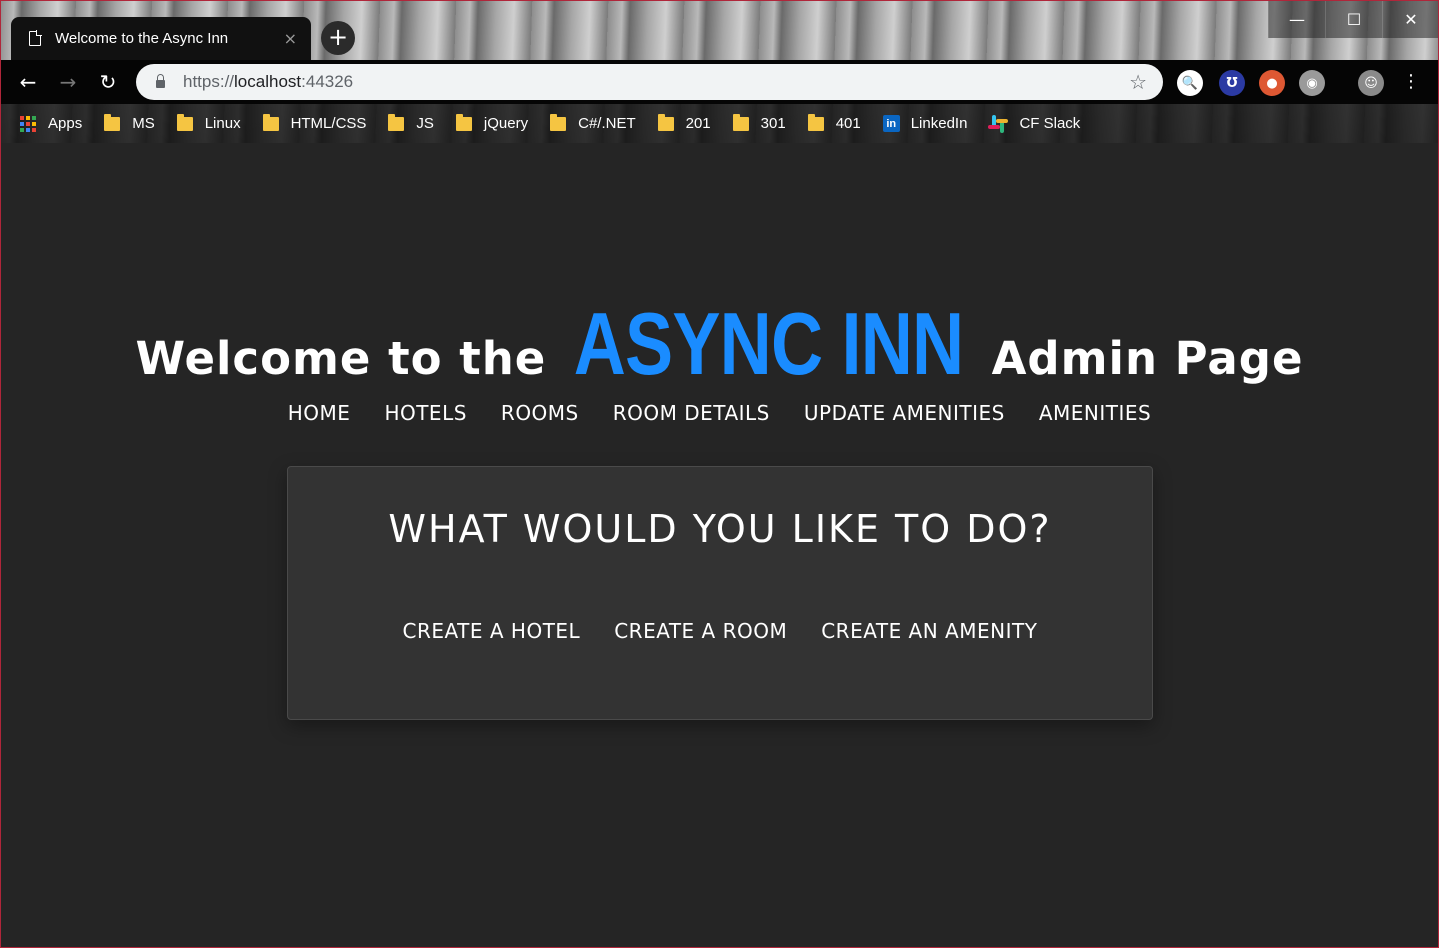 Image resolution: width=1439 pixels, height=948 pixels. What do you see at coordinates (1050, 123) in the screenshot?
I see `bookmark-label: CF Slack` at bounding box center [1050, 123].